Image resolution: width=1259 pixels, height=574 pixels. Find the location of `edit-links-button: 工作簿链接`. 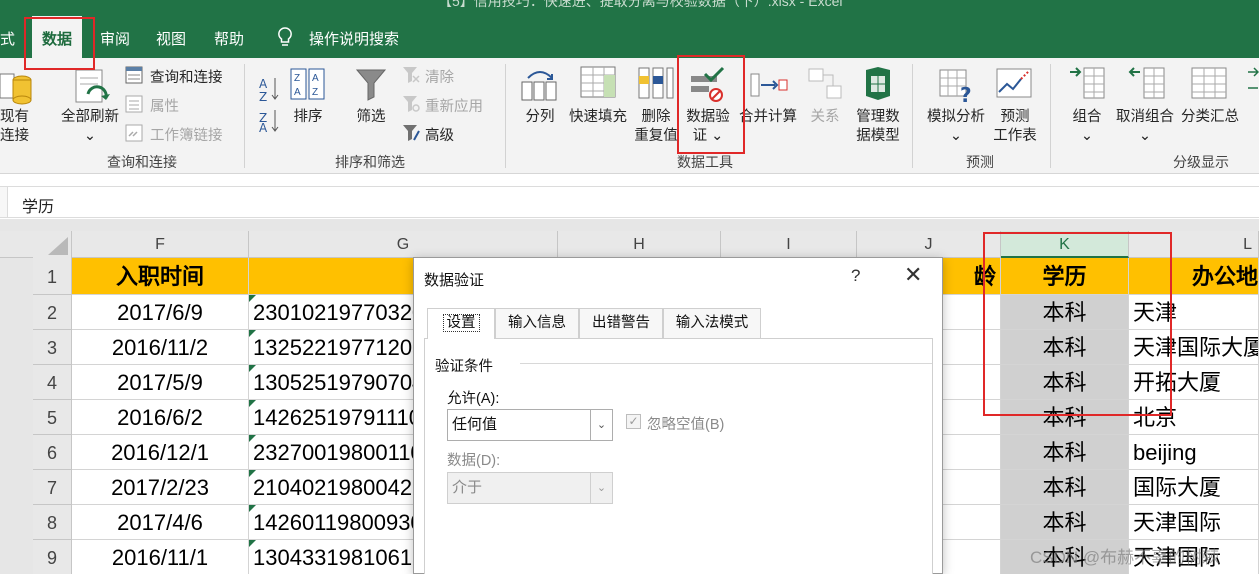

edit-links-button: 工作簿链接 is located at coordinates (186, 134).